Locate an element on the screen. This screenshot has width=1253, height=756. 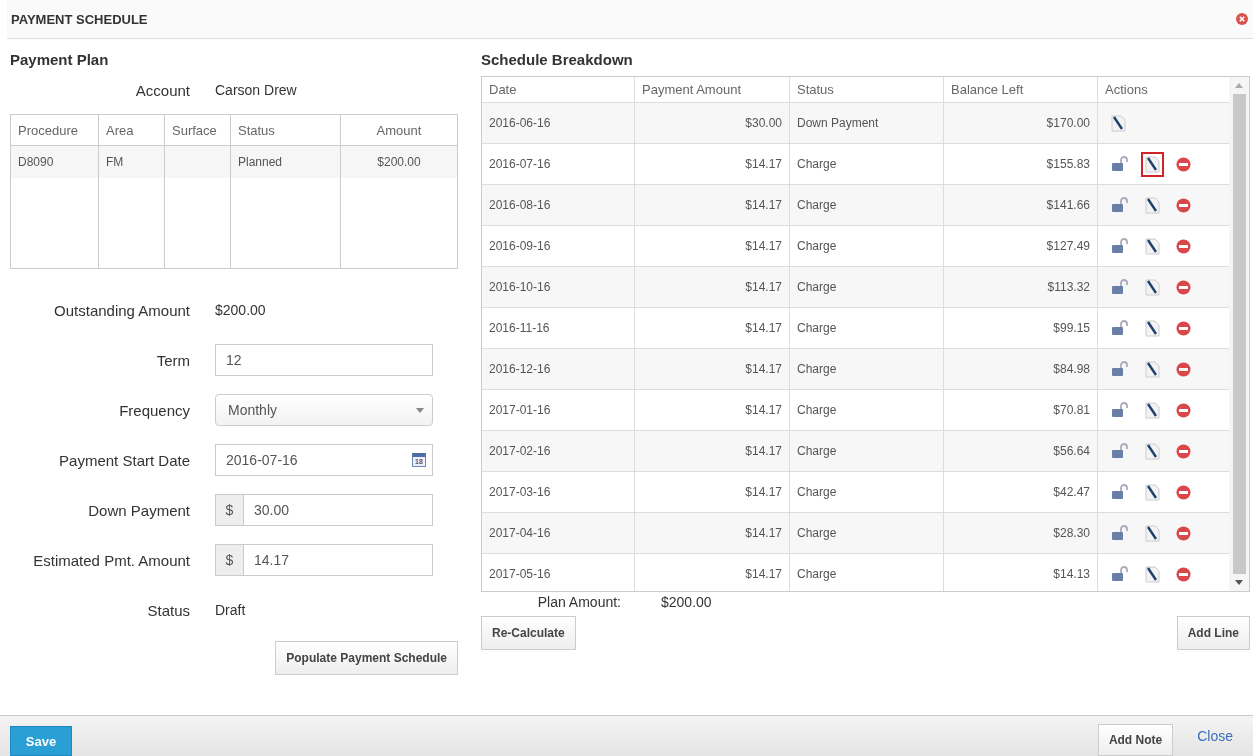
field-label: Status is located at coordinates (168, 610).